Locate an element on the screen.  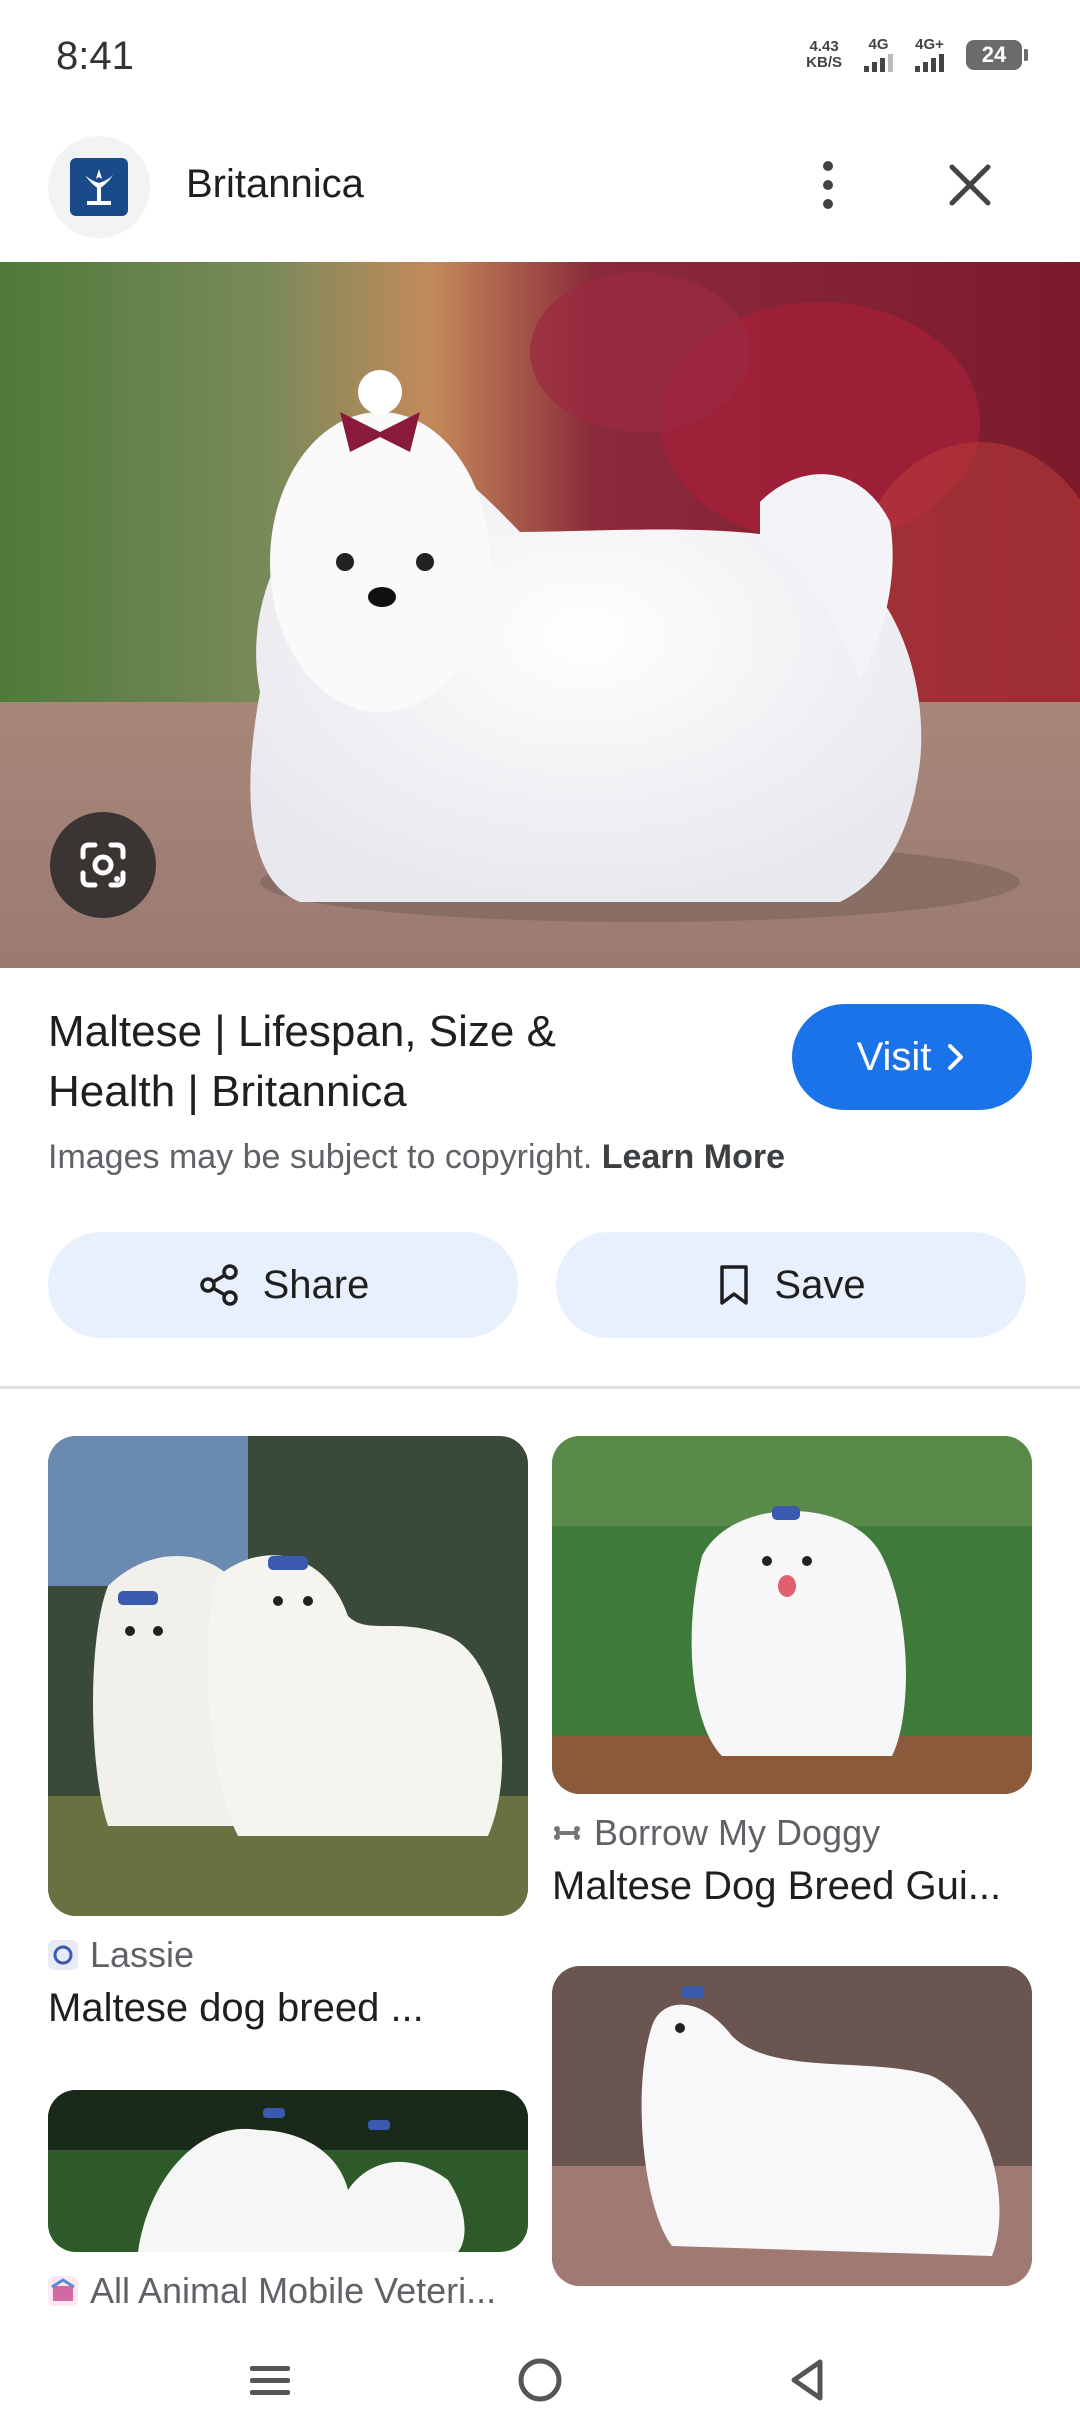
visit-button: Visit is located at coordinates (912, 1057).